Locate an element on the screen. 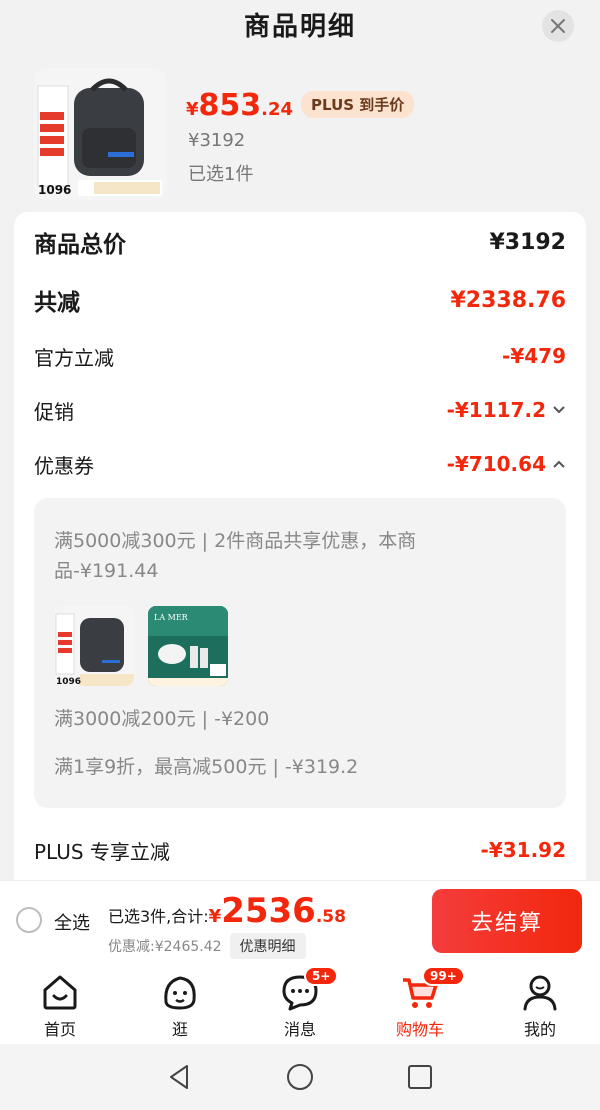 The image size is (600, 1110). sum-currency: ¥ is located at coordinates (215, 916).